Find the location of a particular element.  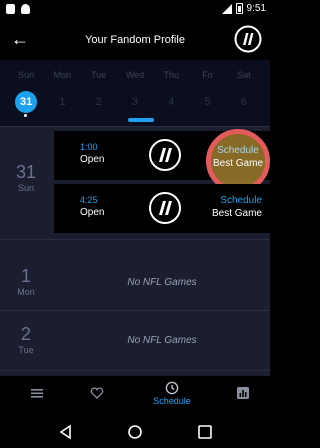

day-label-mon: 1 Mon is located at coordinates (26, 281).